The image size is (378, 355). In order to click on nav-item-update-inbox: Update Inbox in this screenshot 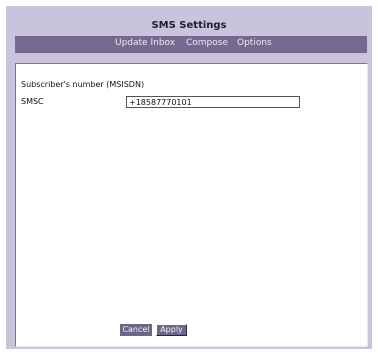, I will do `click(145, 43)`.